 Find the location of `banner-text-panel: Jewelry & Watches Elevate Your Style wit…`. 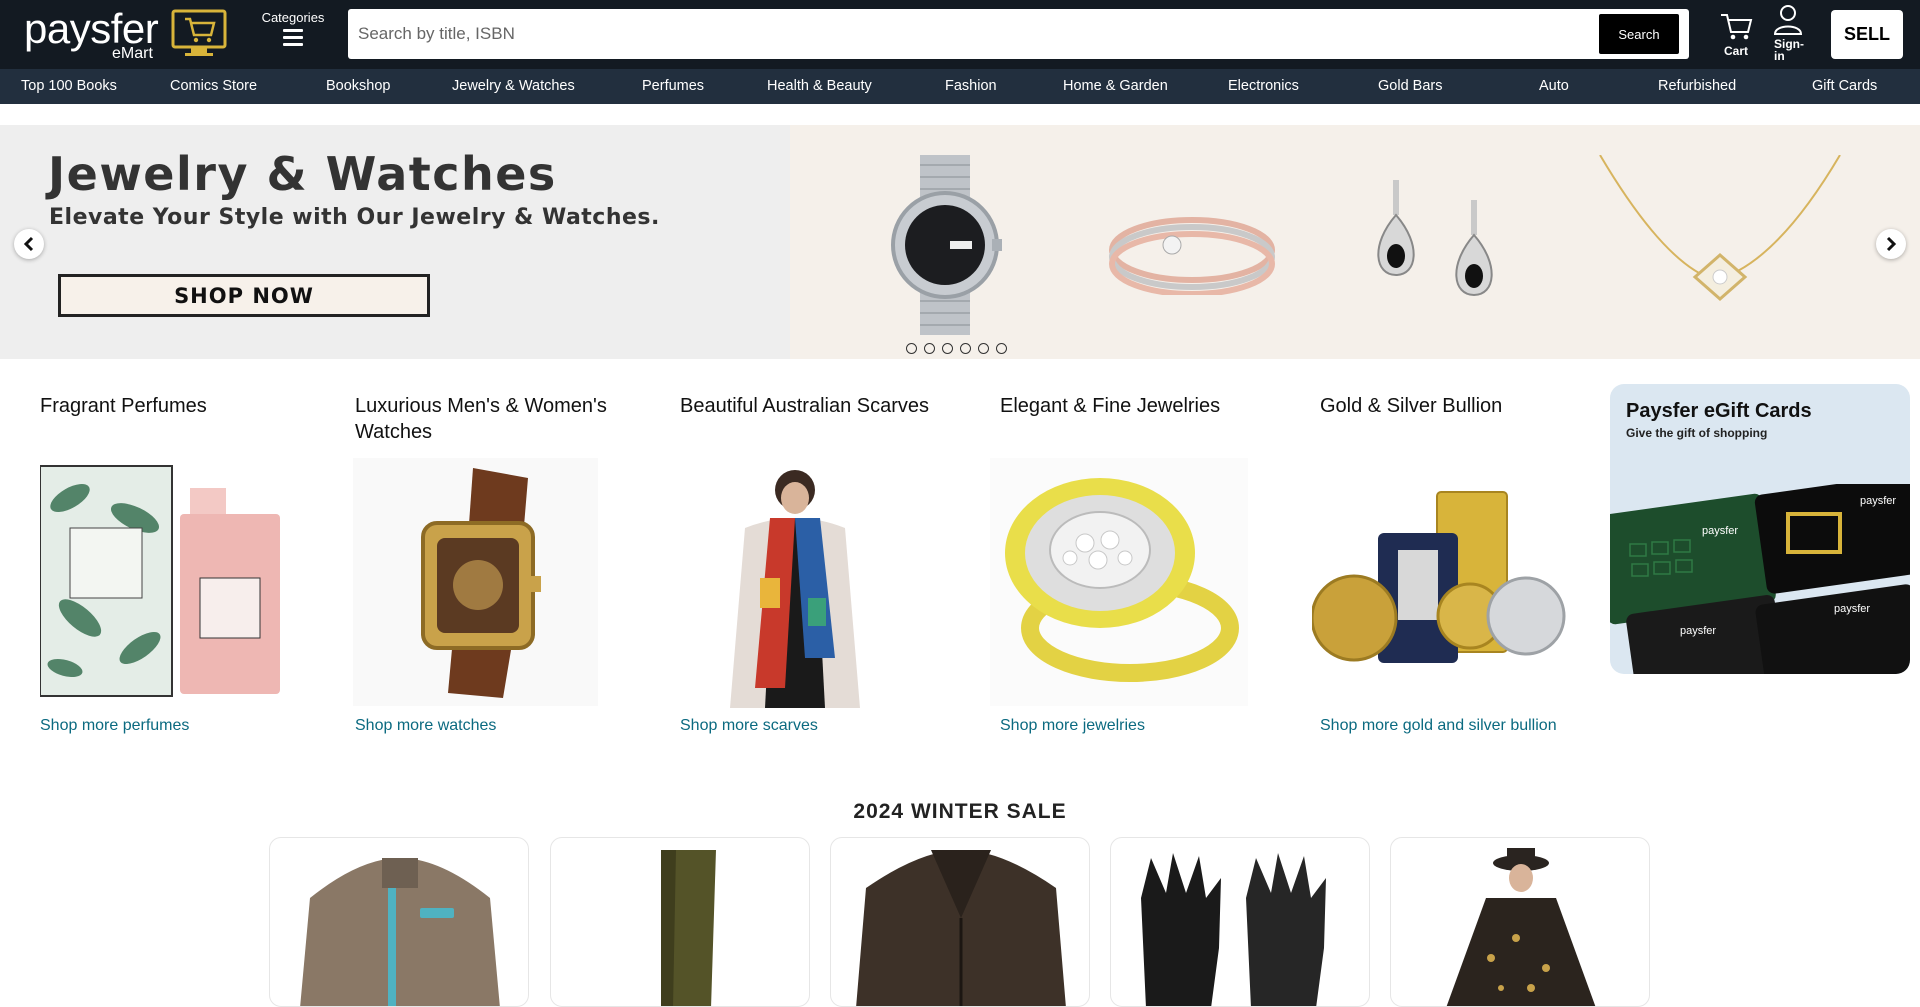

banner-text-panel: Jewelry & Watches Elevate Your Style wit… is located at coordinates (395, 242).